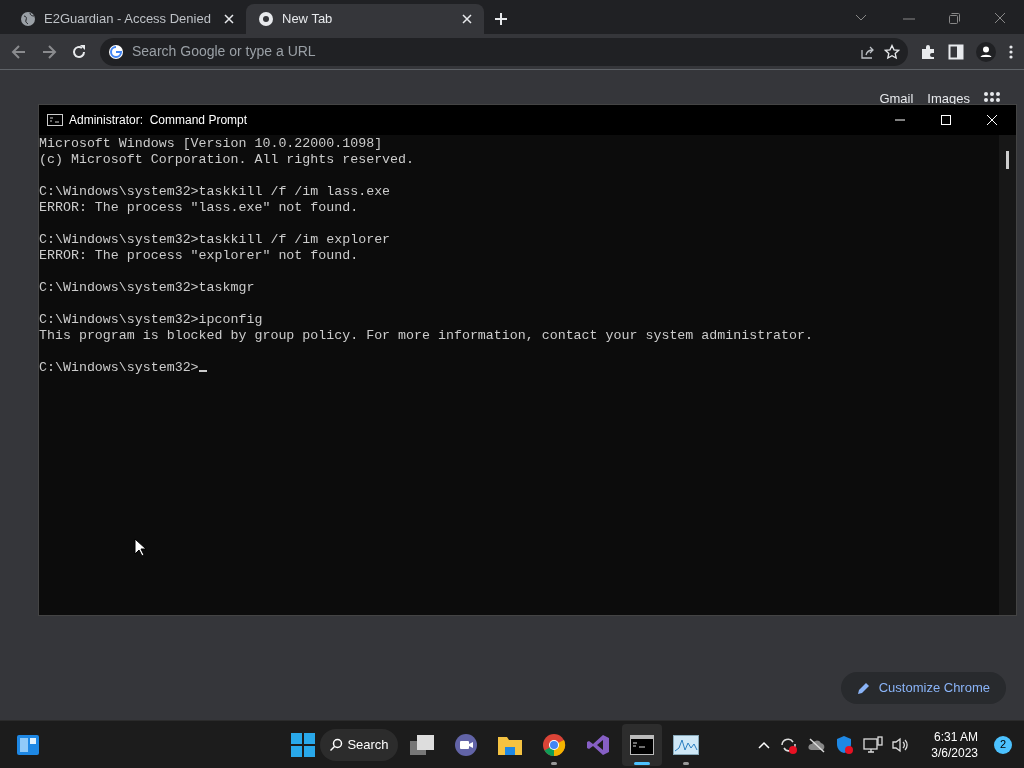 The image size is (1024, 768). What do you see at coordinates (422, 744) in the screenshot?
I see `task-view-icon` at bounding box center [422, 744].